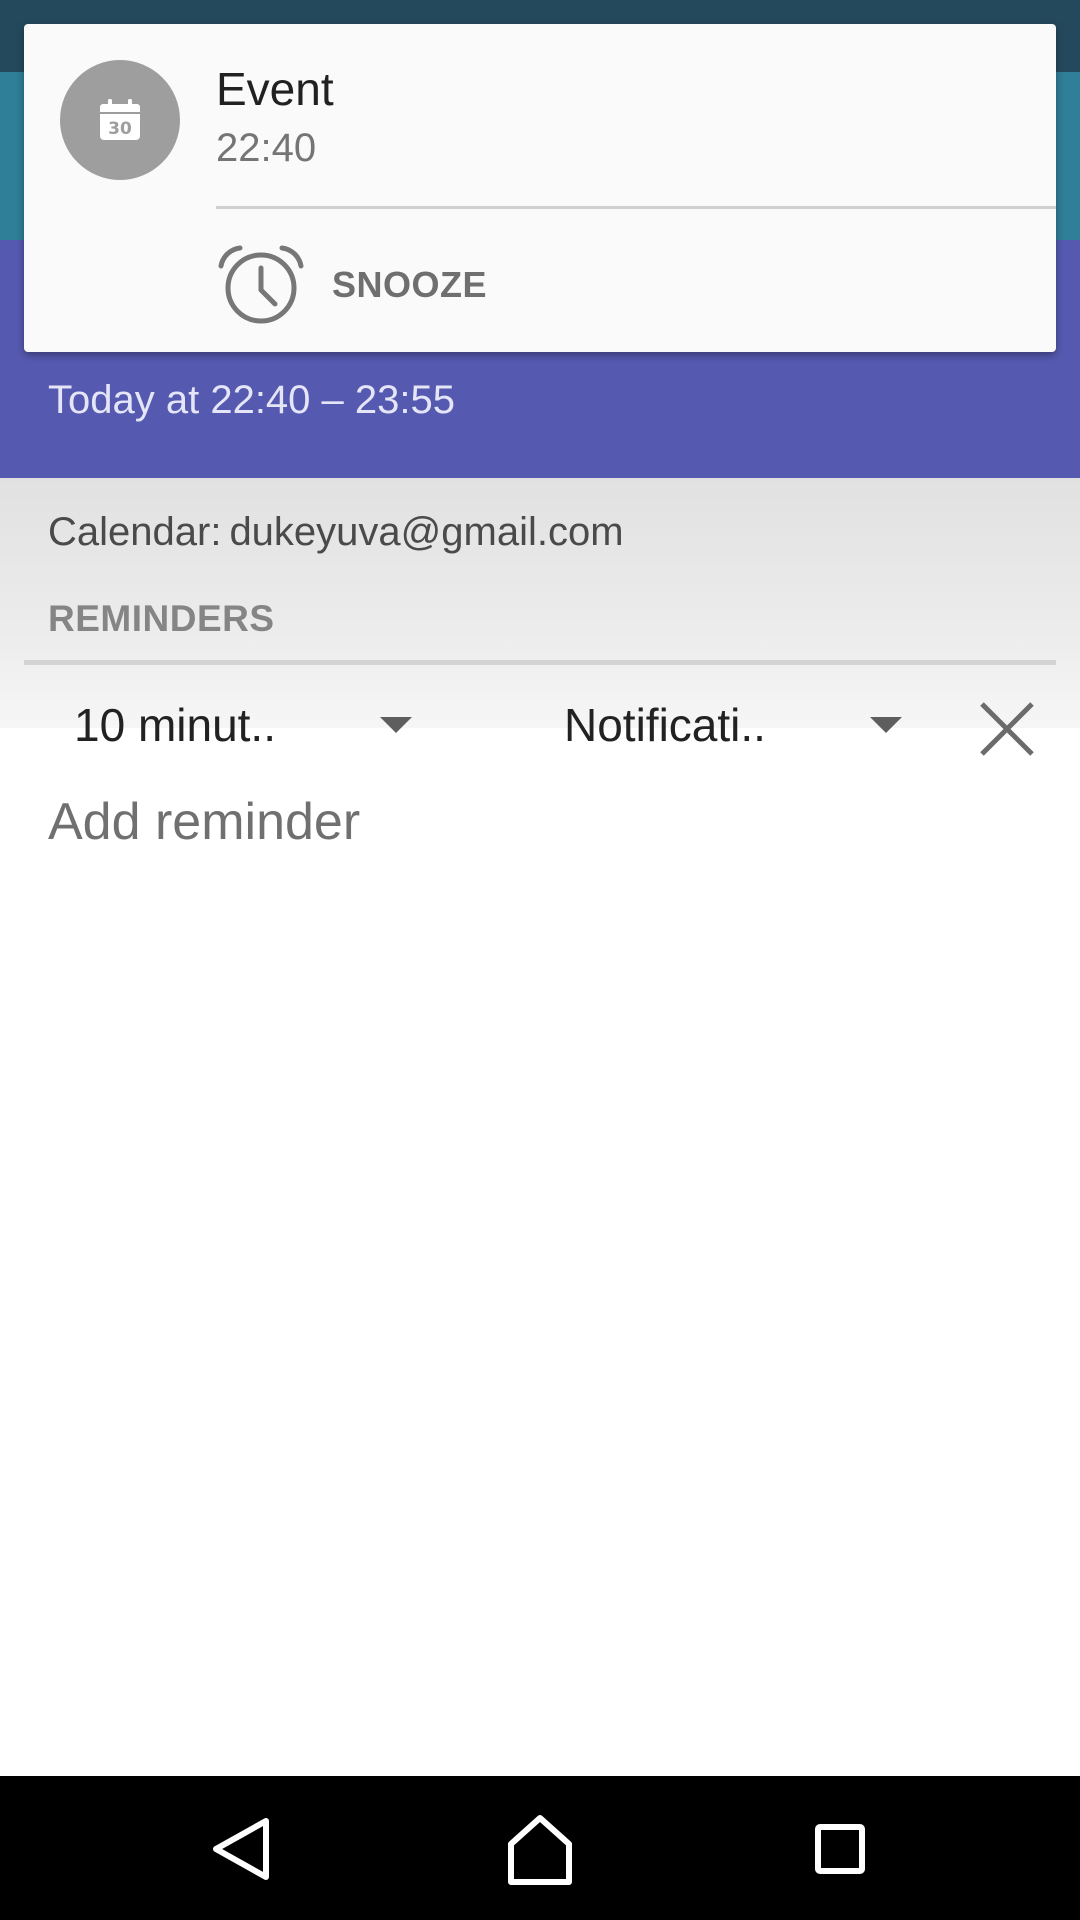 This screenshot has height=1920, width=1080. I want to click on reminder-method-value: Notificati.., so click(665, 725).